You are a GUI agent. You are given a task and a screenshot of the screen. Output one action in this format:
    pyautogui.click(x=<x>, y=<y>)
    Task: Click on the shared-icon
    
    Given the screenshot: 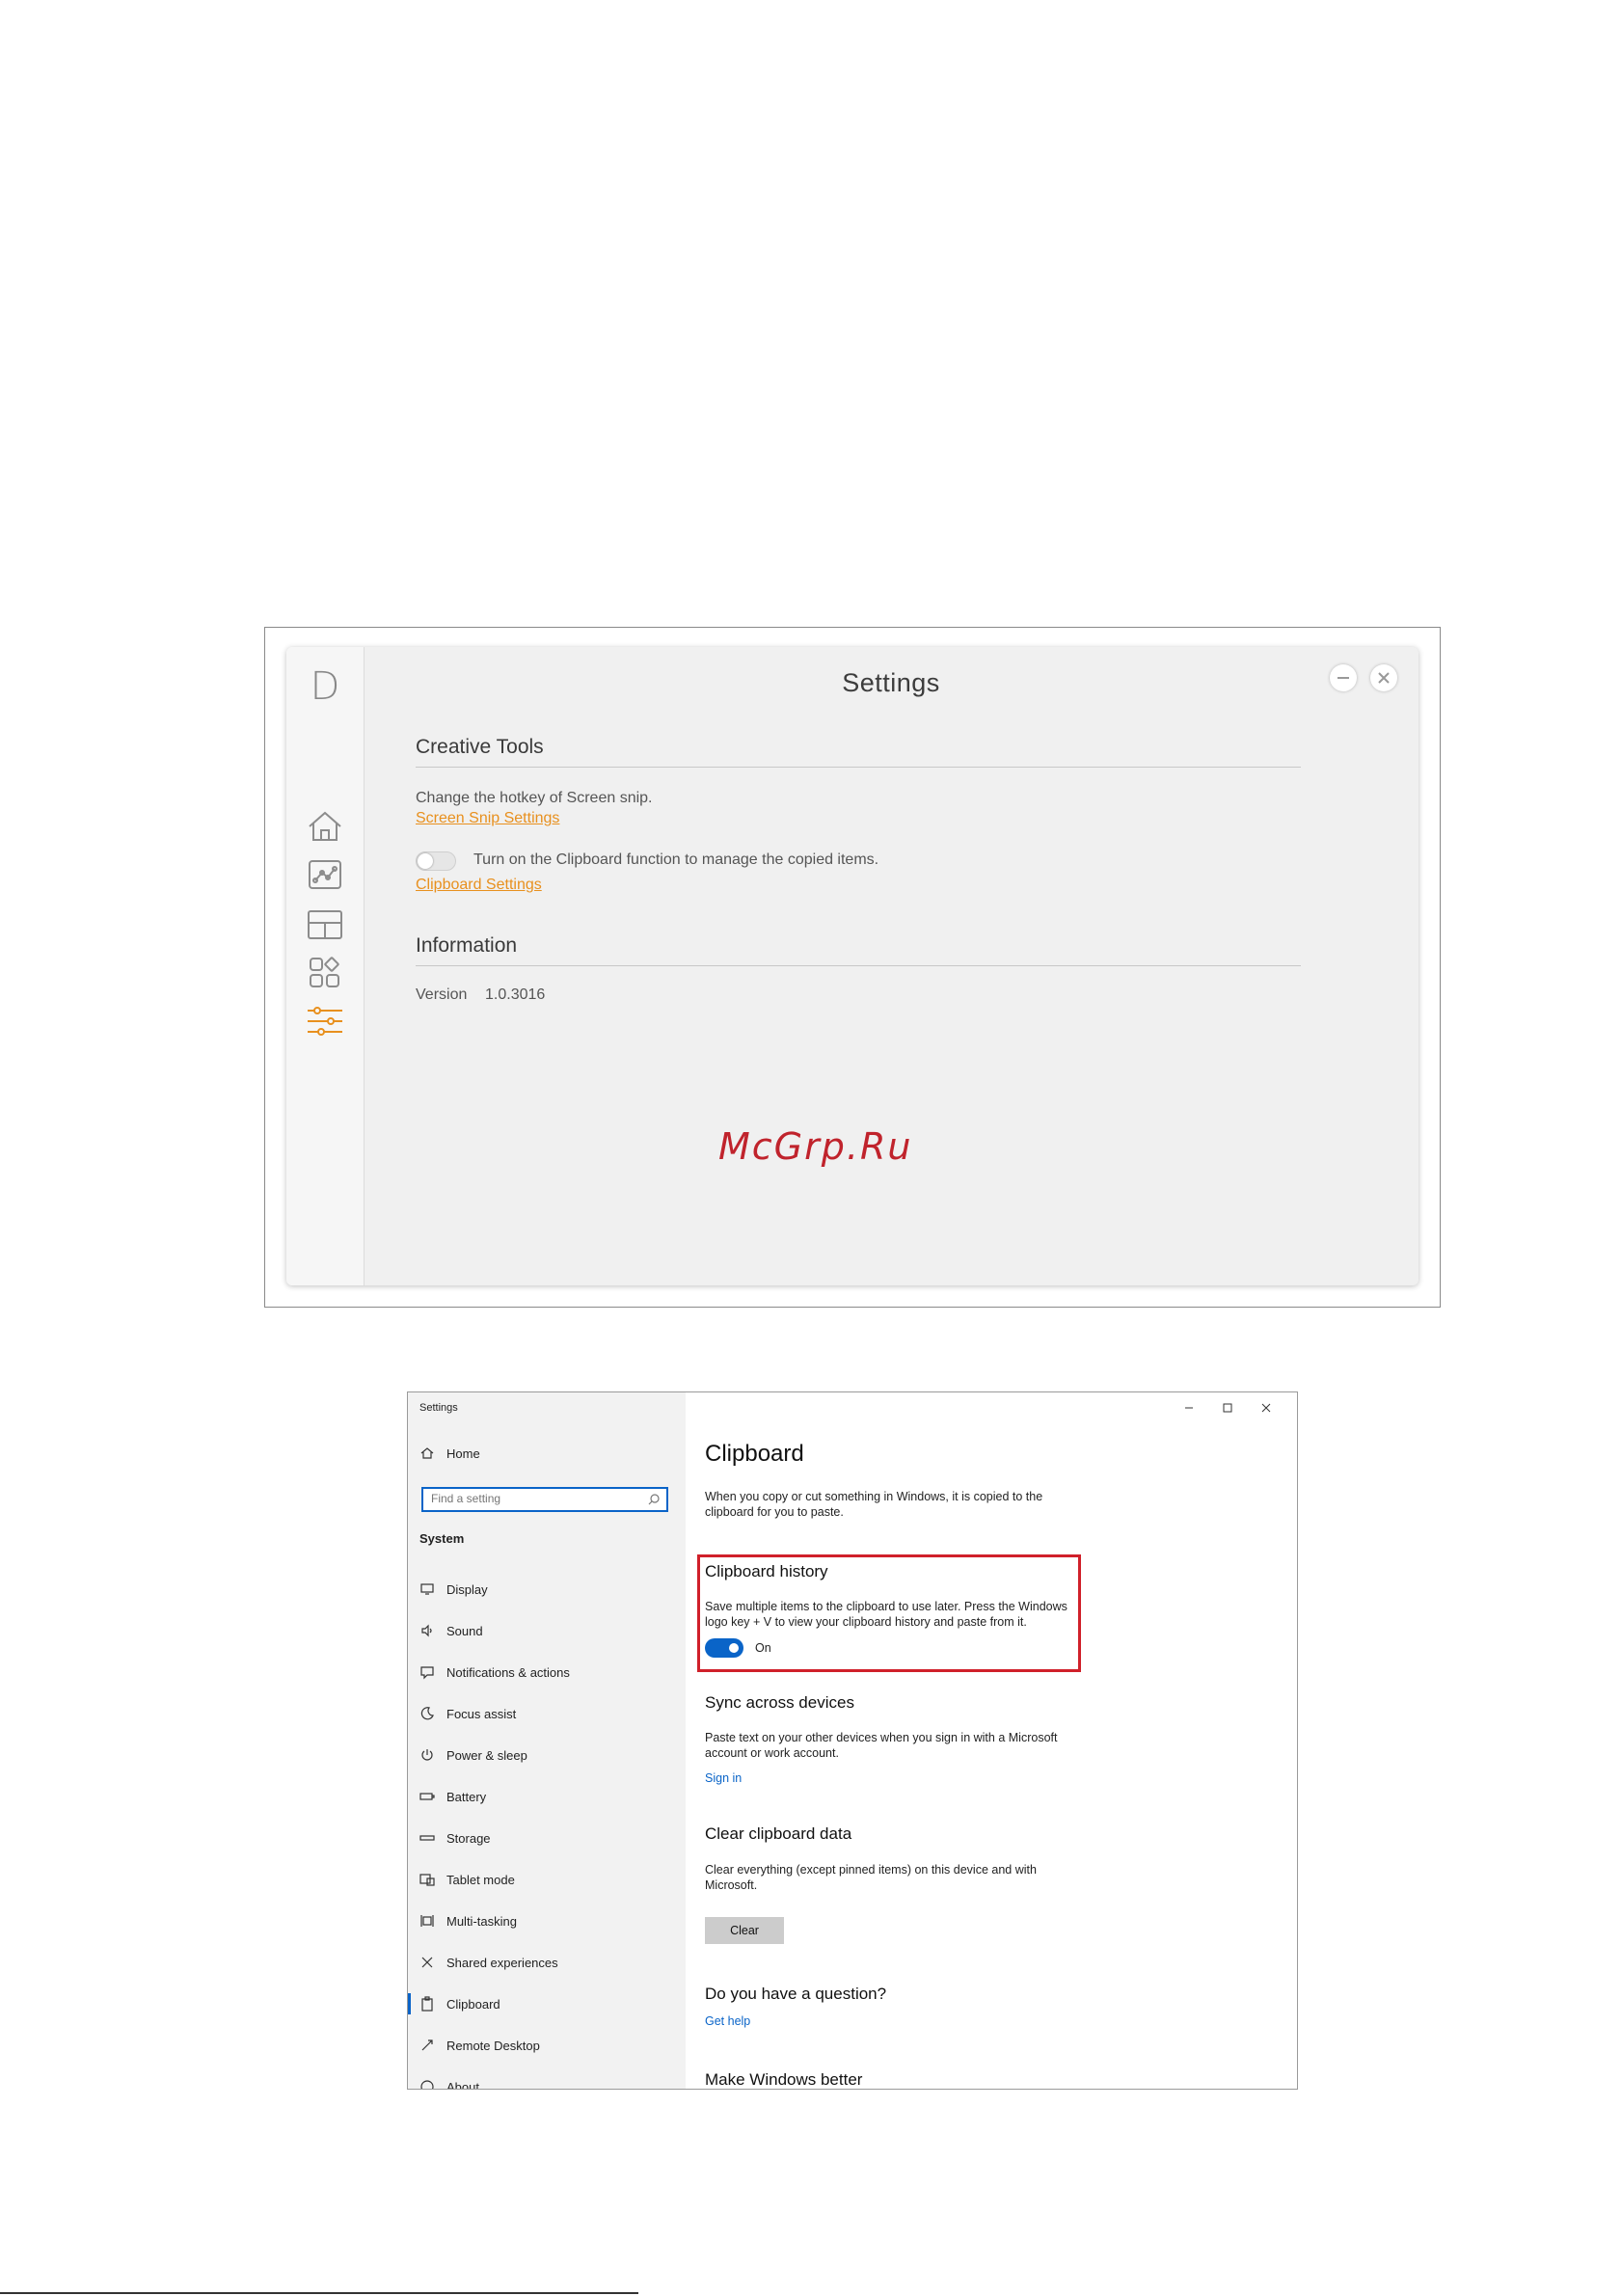 What is the action you would take?
    pyautogui.click(x=427, y=1962)
    